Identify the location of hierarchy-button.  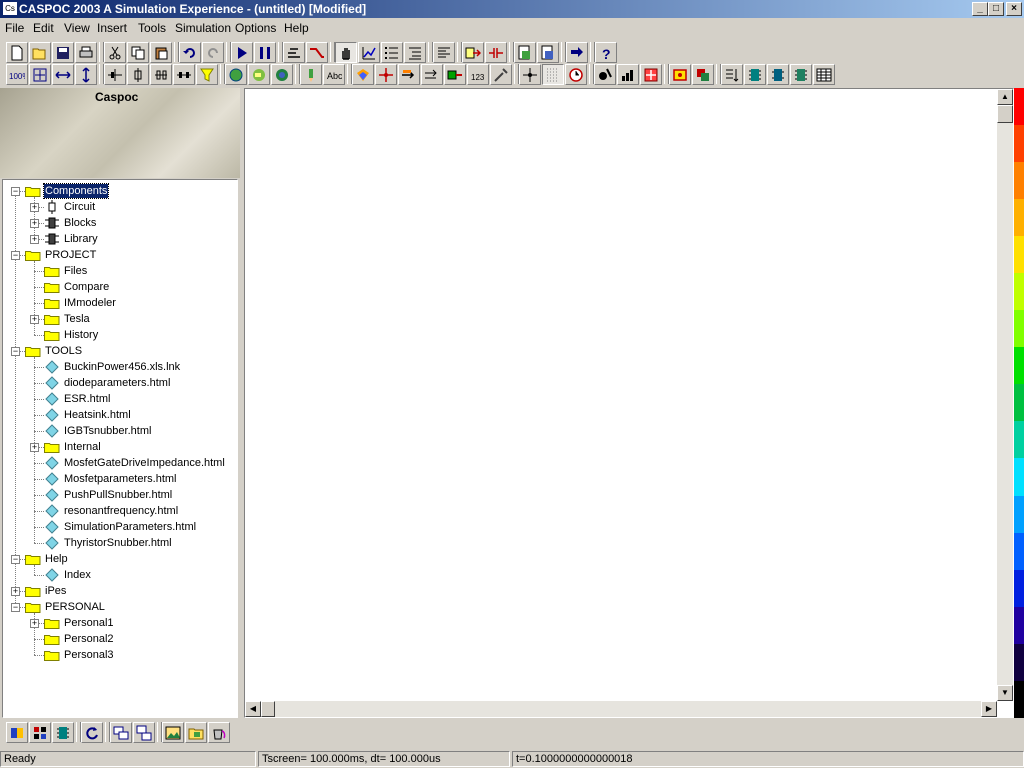
(294, 52).